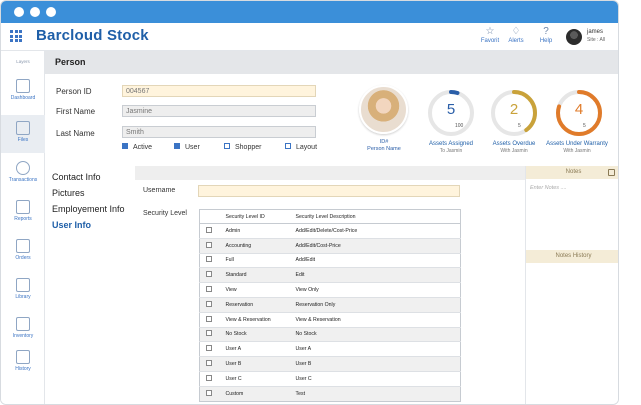 The height and width of the screenshot is (405, 641). Describe the element at coordinates (330, 260) in the screenshot. I see `table-row: Full Add/Edit` at that location.